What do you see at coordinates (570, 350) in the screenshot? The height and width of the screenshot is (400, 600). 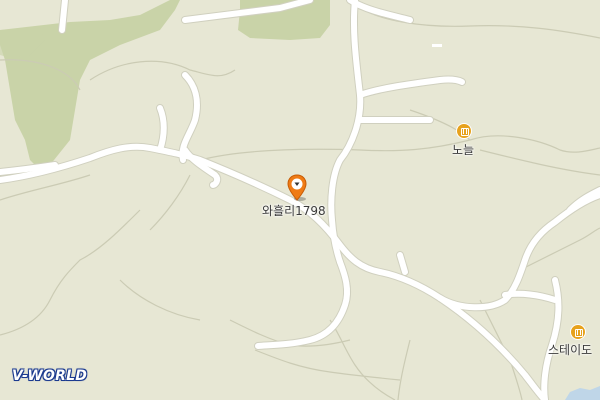 I see `poi-label: 스테이도` at bounding box center [570, 350].